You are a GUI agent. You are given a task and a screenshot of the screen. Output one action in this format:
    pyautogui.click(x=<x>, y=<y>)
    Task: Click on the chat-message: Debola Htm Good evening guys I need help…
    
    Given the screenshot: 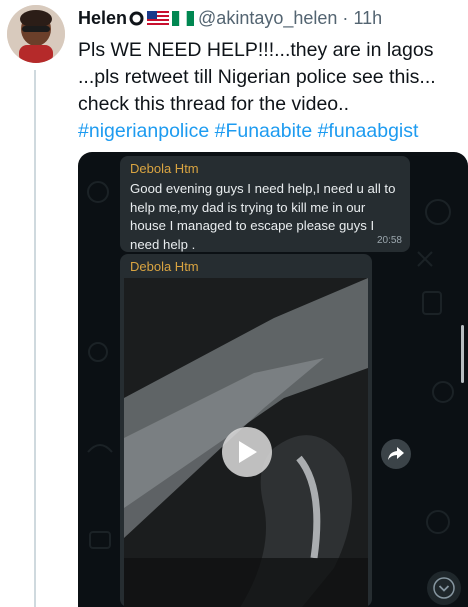 What is the action you would take?
    pyautogui.click(x=265, y=204)
    